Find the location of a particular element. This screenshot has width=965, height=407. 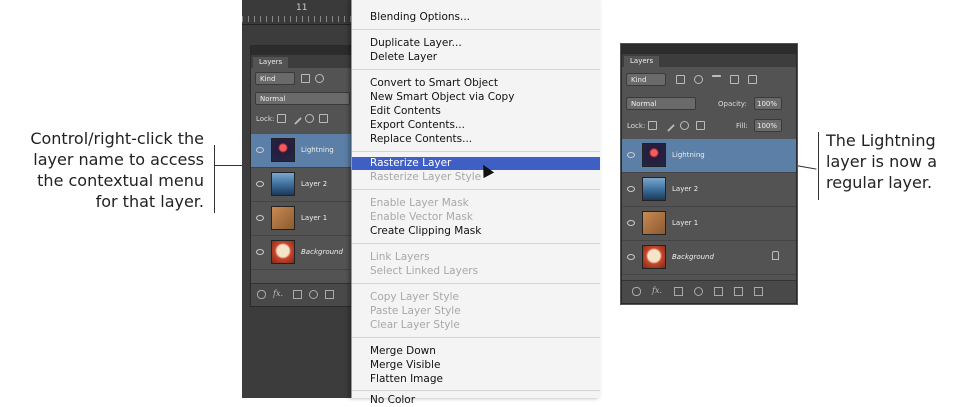

filter-type-icon is located at coordinates (716, 79).